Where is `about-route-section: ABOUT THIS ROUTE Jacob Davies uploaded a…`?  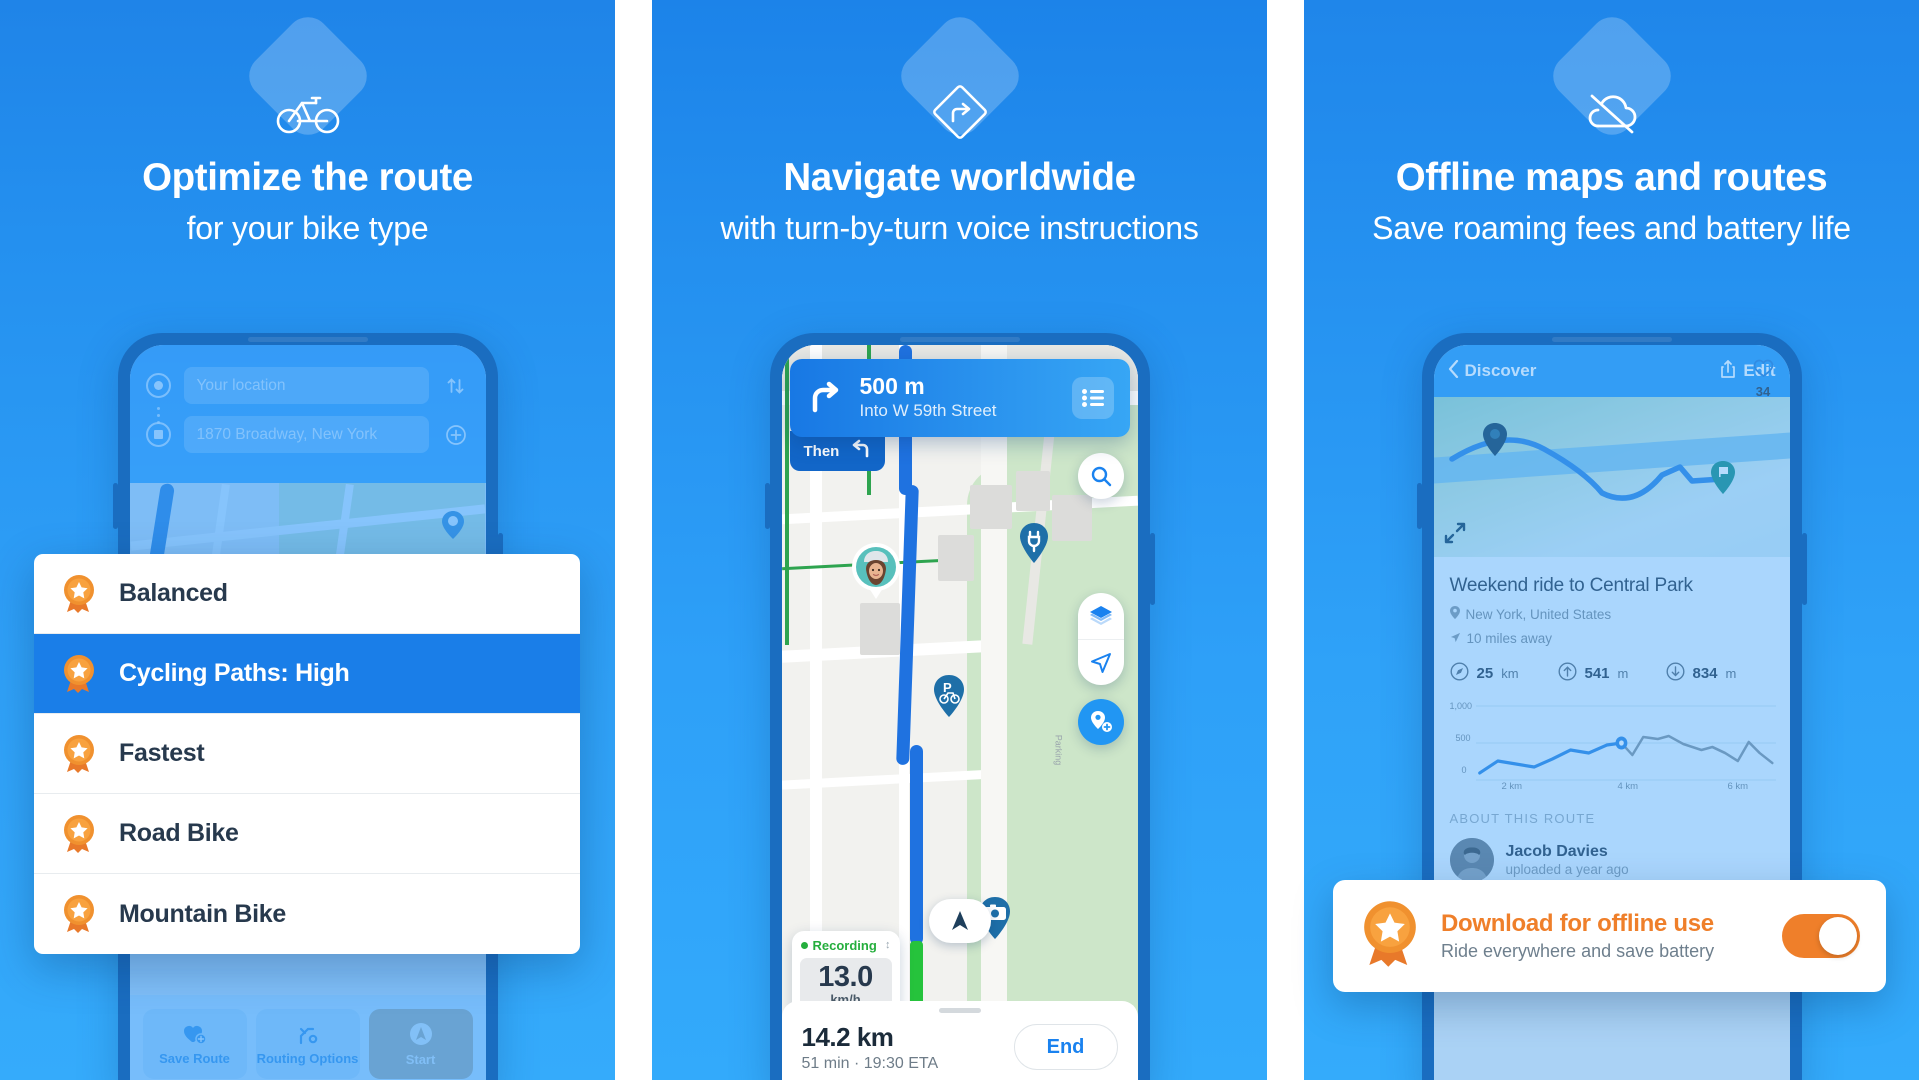
about-route-section: ABOUT THIS ROUTE Jacob Davies uploaded a… is located at coordinates (1611, 839).